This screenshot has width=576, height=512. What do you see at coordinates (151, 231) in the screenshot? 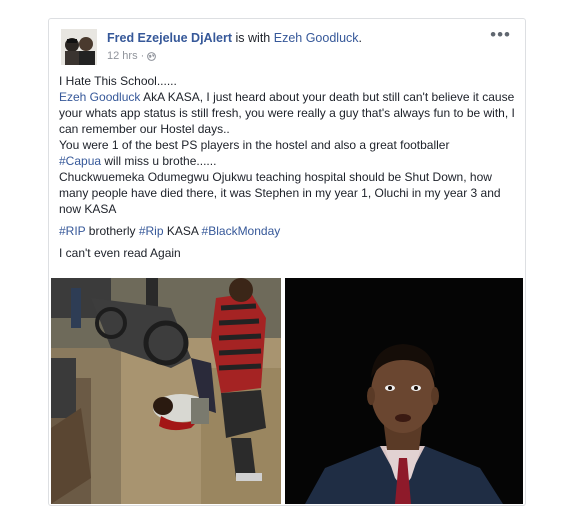
I see `hashtag-rip-2: #Rip` at bounding box center [151, 231].